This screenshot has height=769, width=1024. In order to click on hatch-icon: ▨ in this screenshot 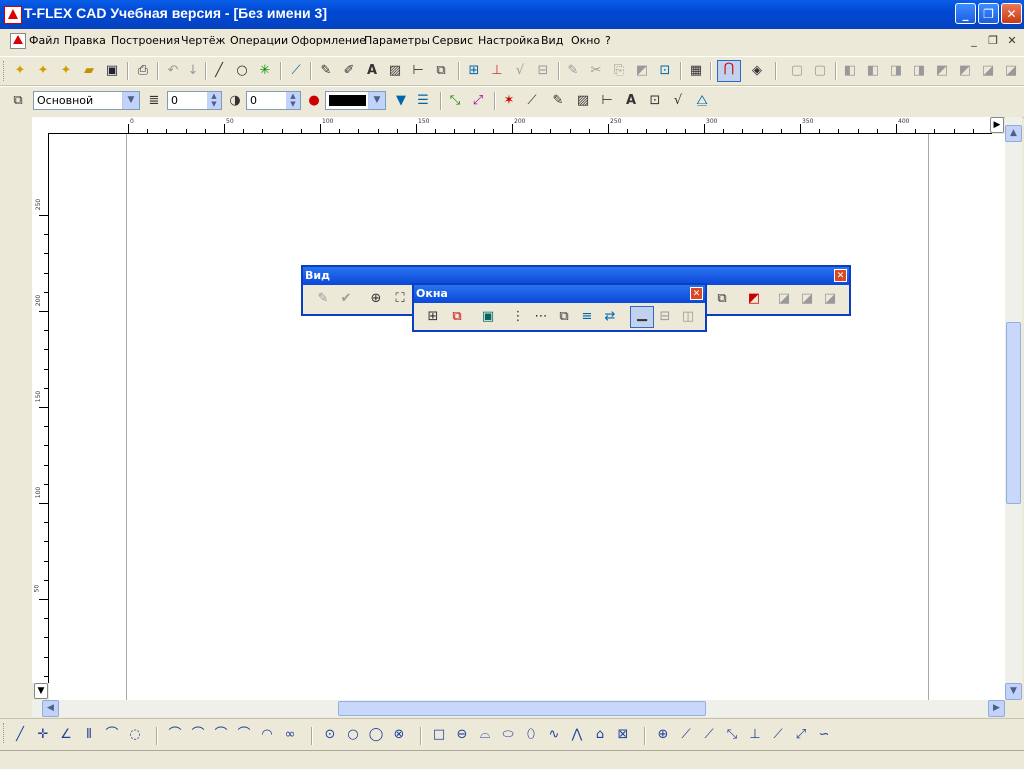, I will do `click(395, 71)`.